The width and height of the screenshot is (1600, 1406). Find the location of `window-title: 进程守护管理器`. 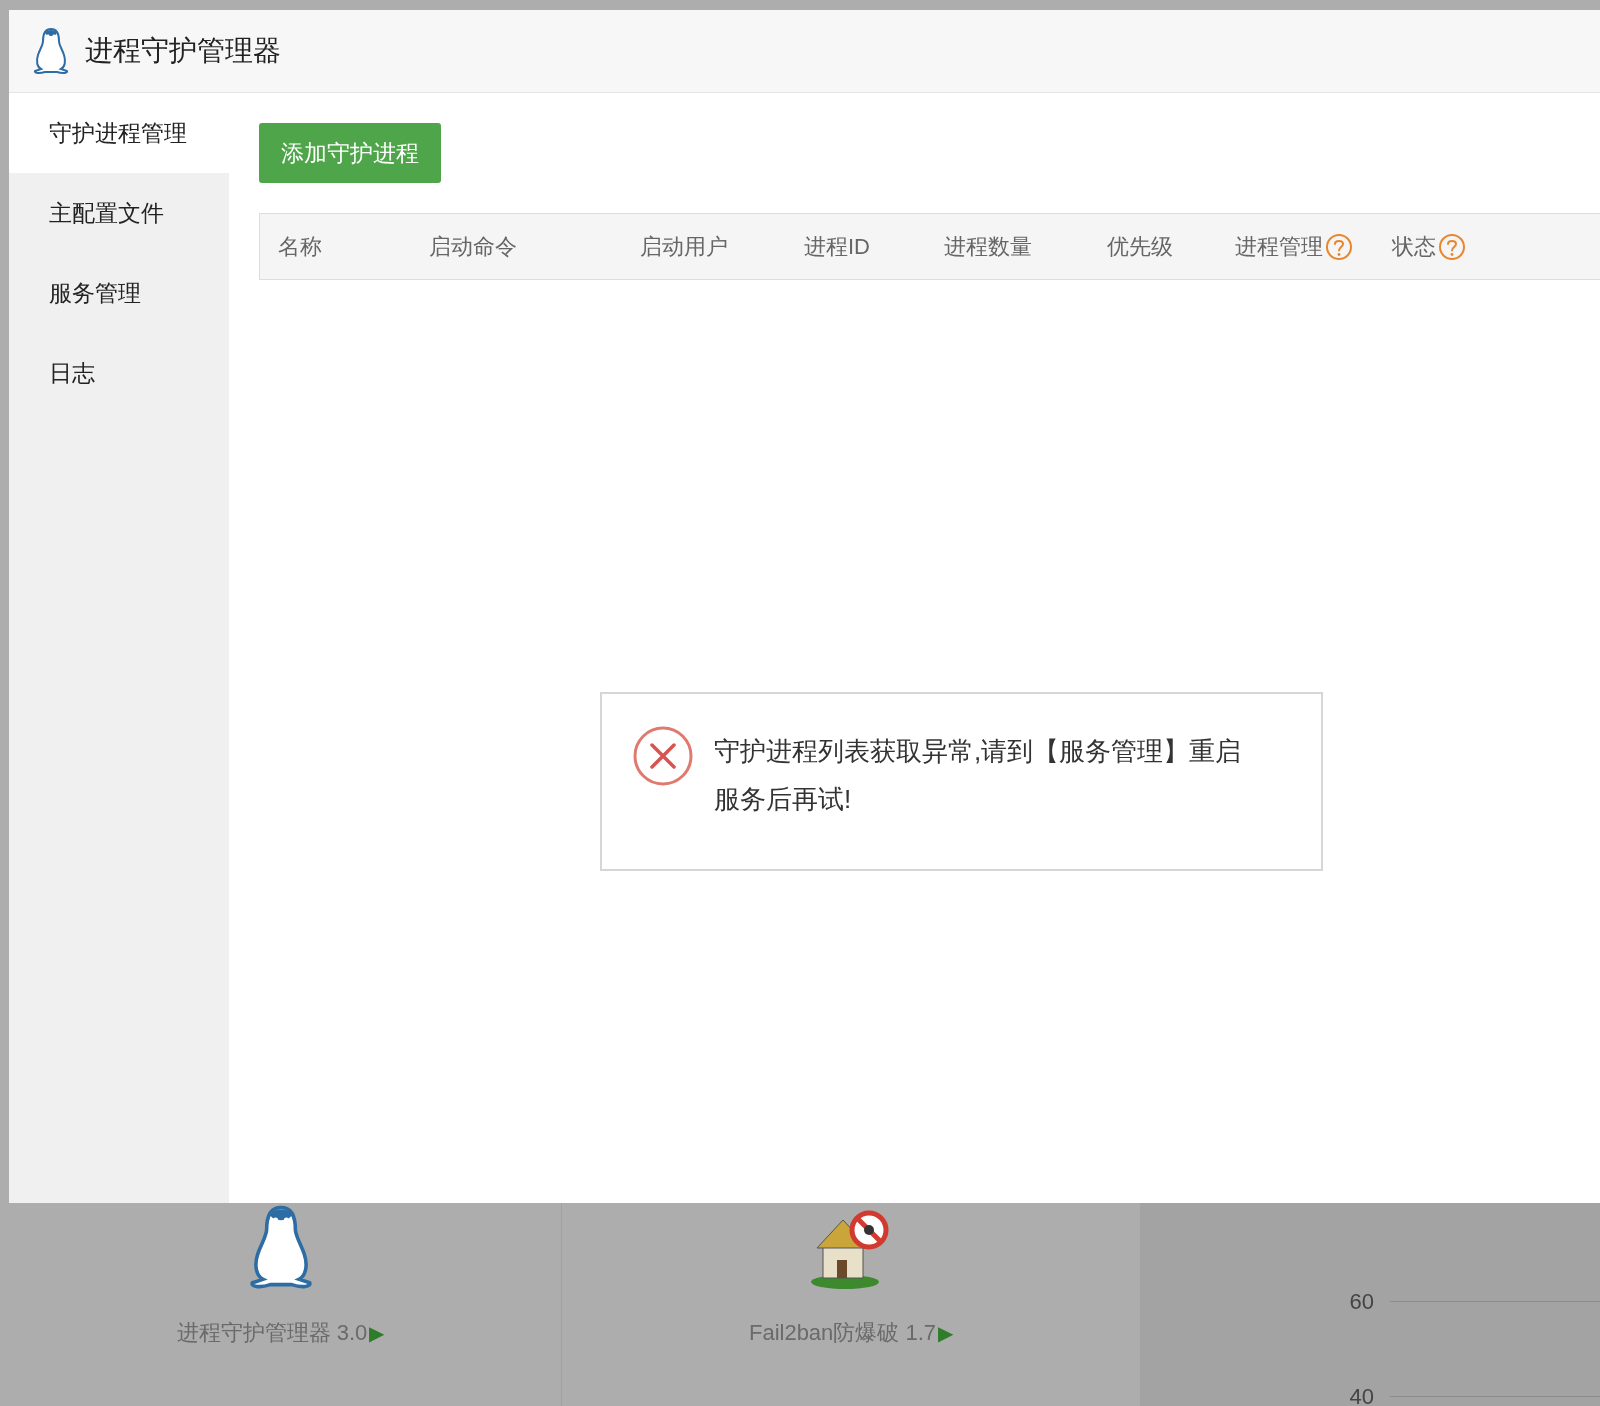

window-title: 进程守护管理器 is located at coordinates (183, 51).